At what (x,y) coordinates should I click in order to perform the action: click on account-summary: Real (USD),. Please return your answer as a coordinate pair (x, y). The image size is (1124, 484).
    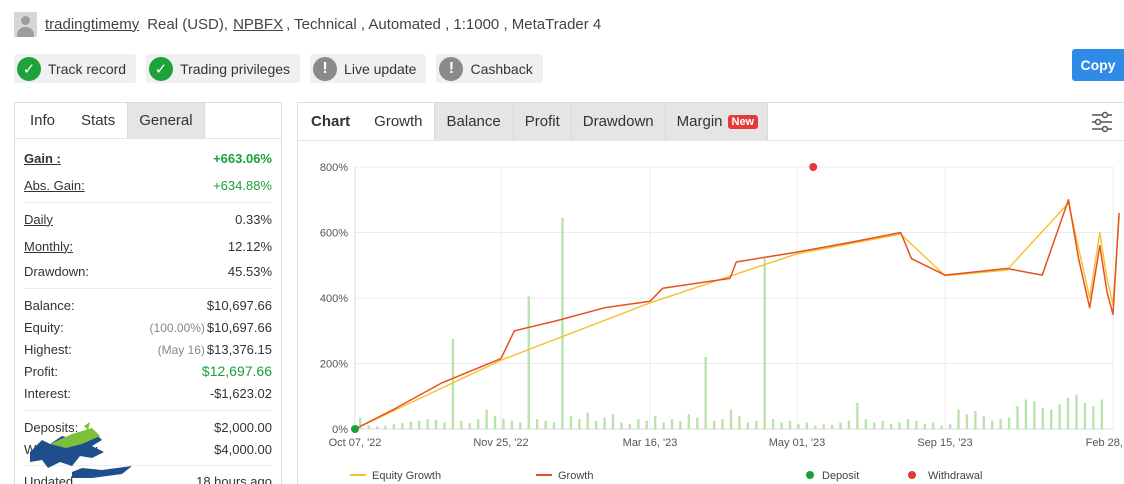
    Looking at the image, I should click on (188, 24).